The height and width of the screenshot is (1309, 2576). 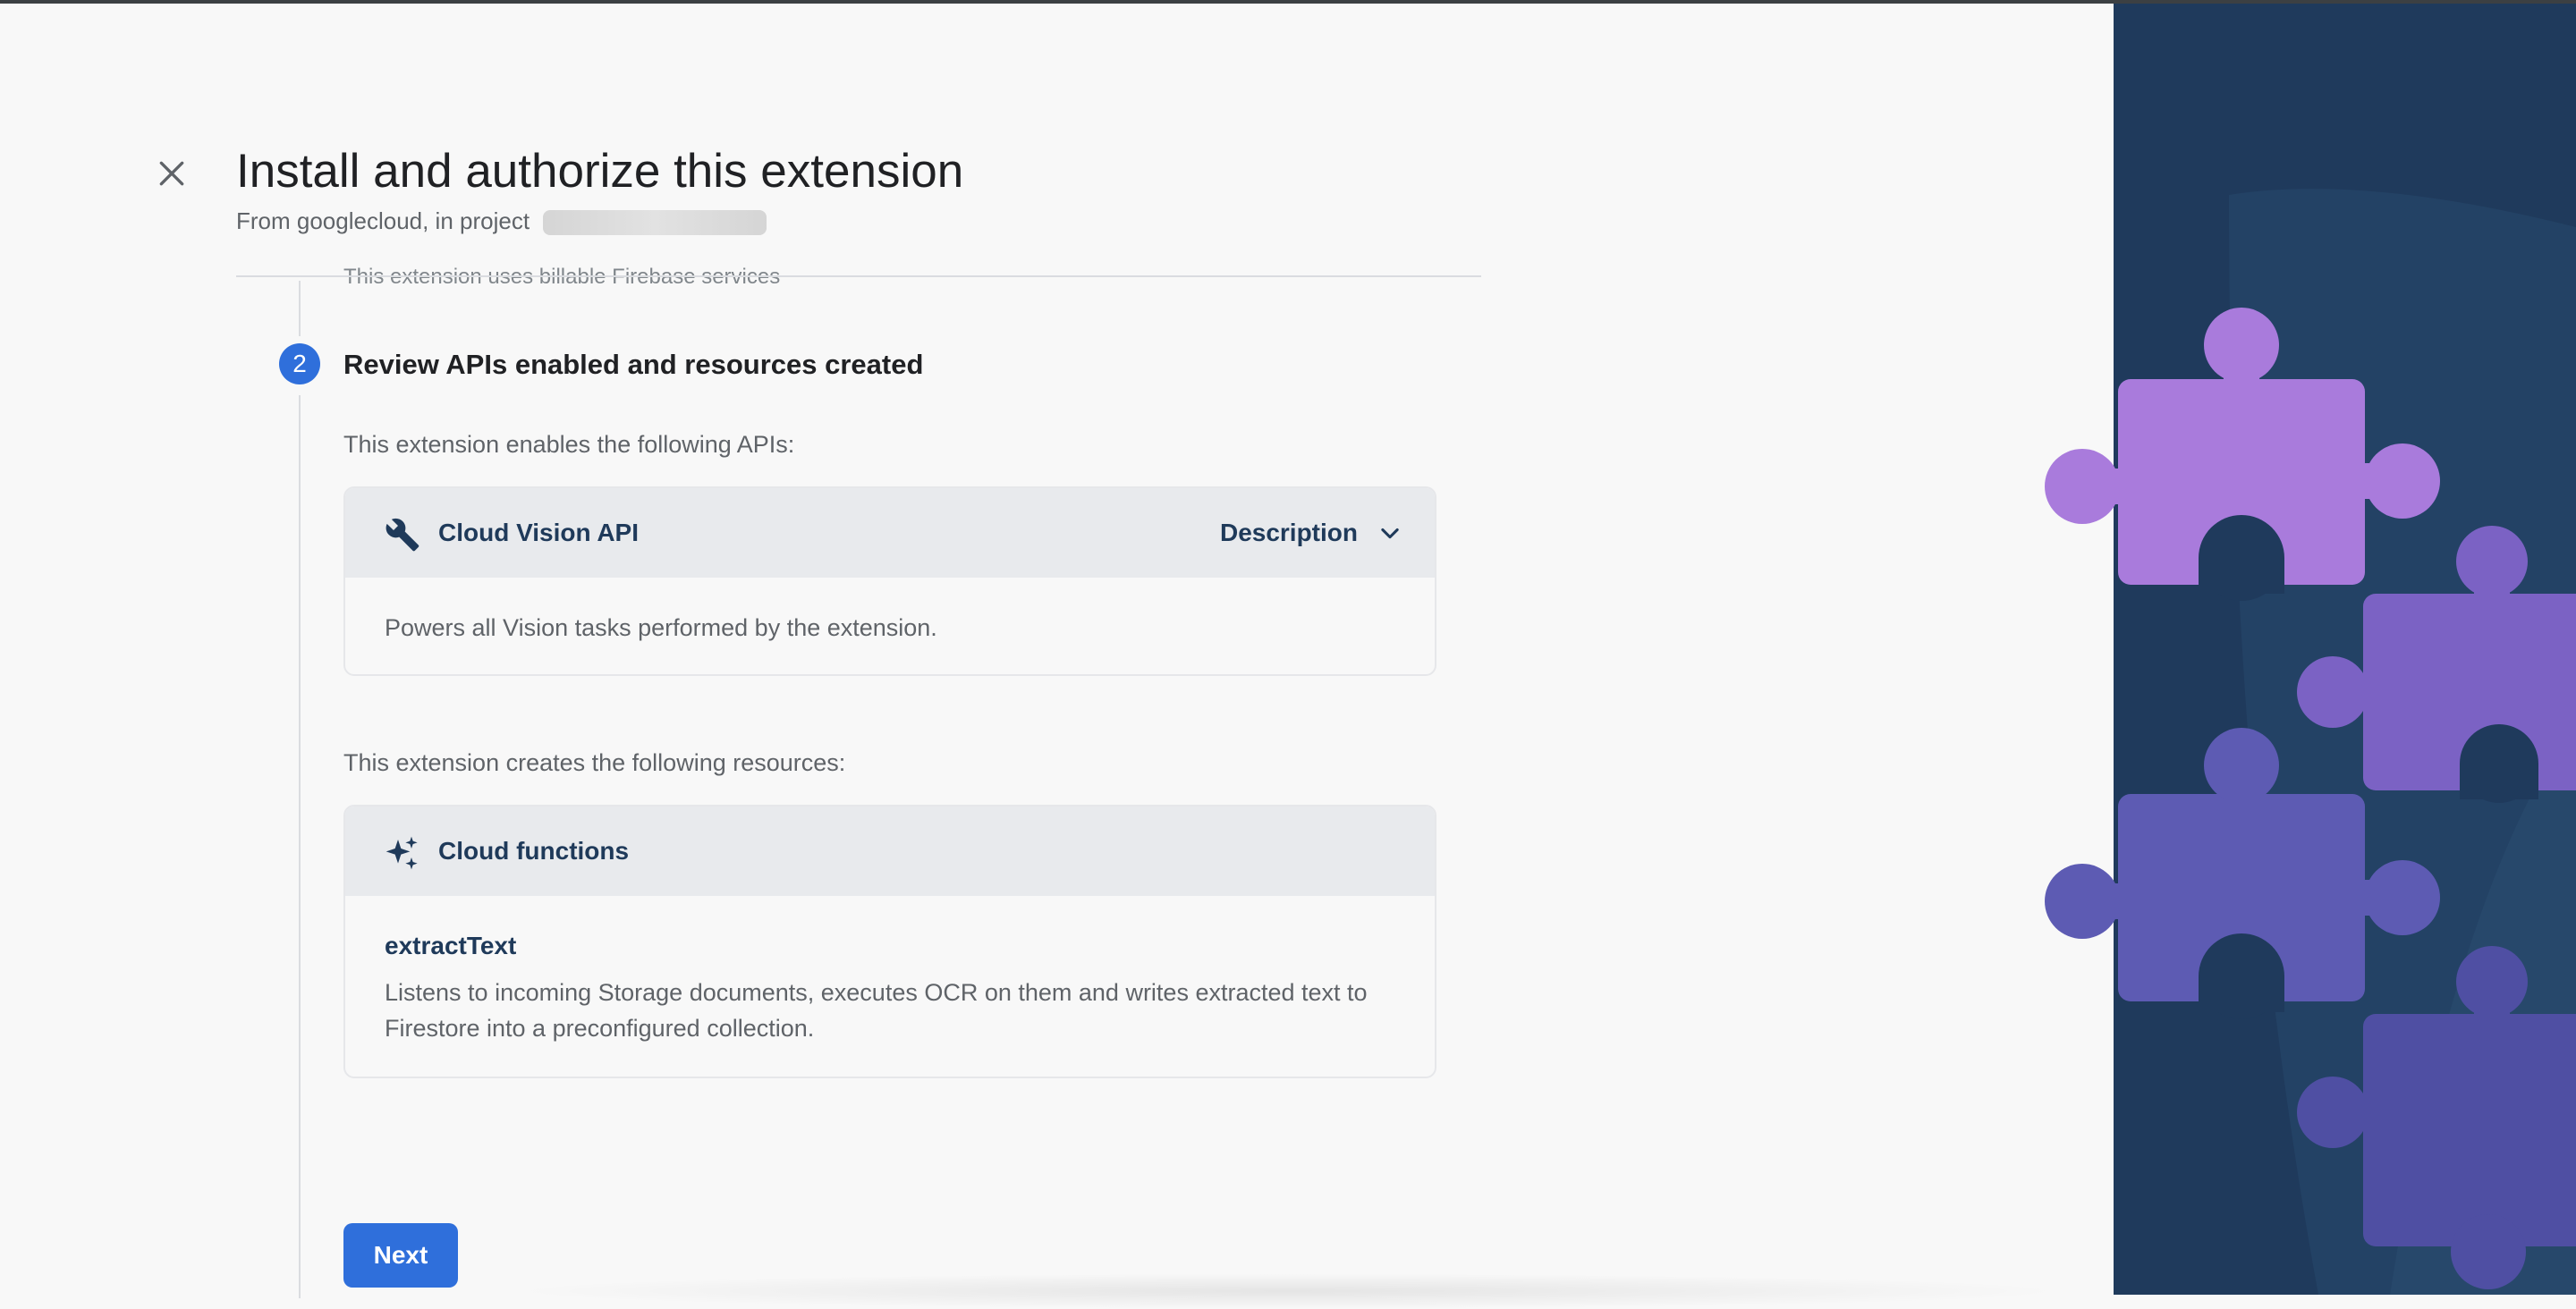 I want to click on subtitle-text: From googlecloud, in project, so click(x=383, y=220).